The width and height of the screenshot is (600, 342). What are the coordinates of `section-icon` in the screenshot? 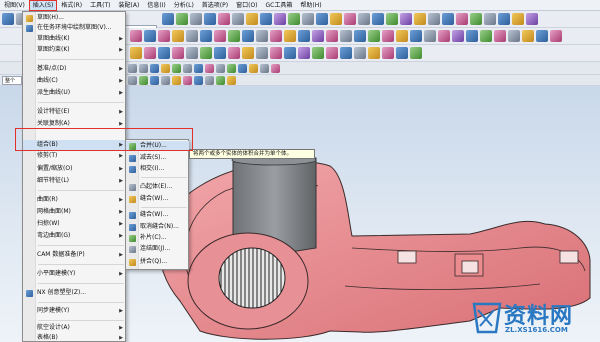 It's located at (308, 19).